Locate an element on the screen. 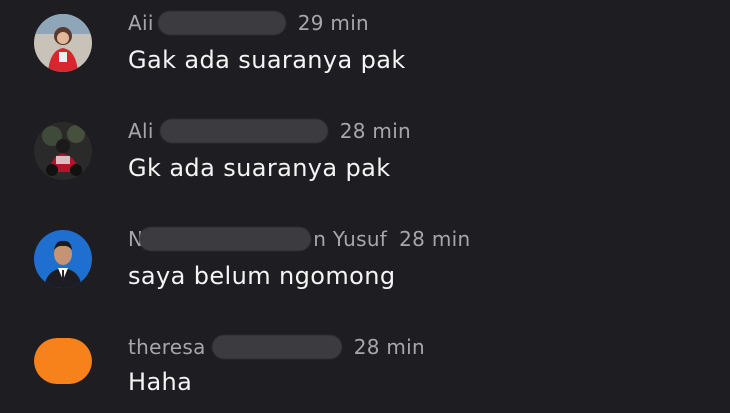 The height and width of the screenshot is (413, 730). comment-text: Haha is located at coordinates (160, 382).